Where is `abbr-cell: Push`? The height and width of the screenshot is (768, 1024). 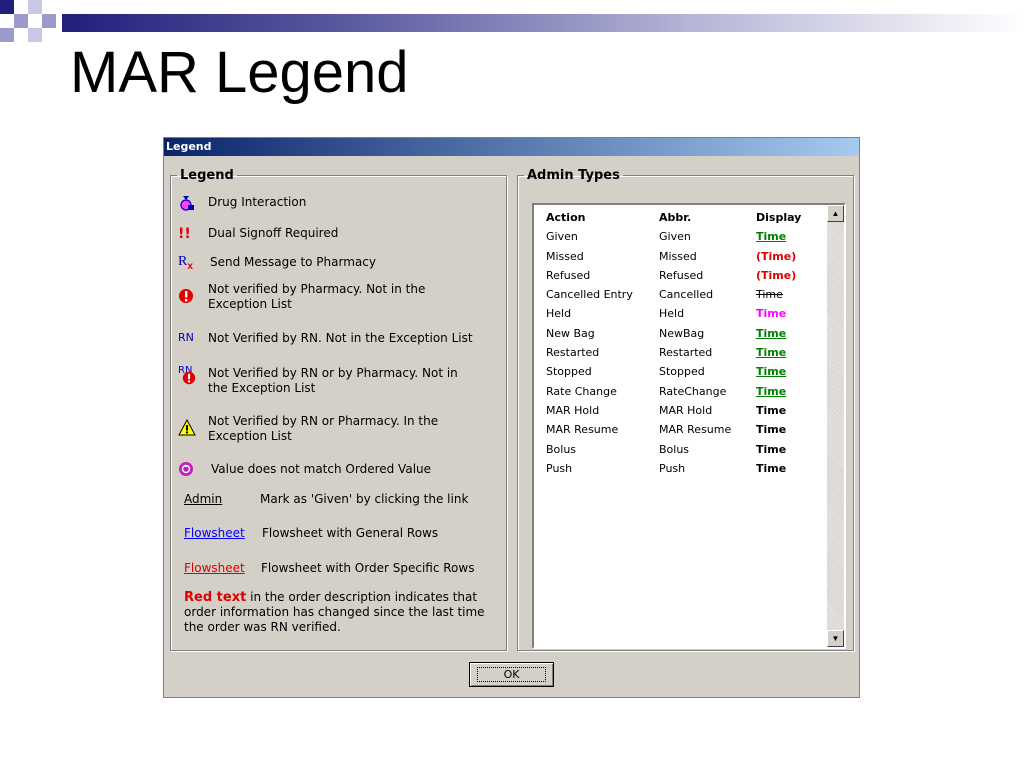
abbr-cell: Push is located at coordinates (672, 468).